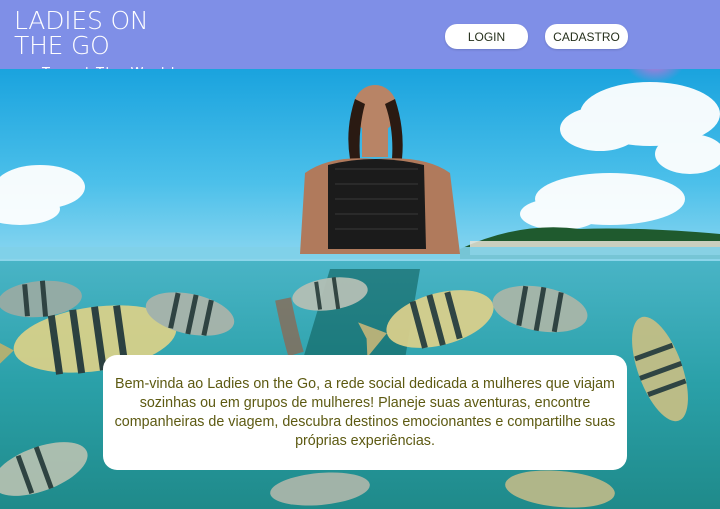 Image resolution: width=720 pixels, height=509 pixels. Describe the element at coordinates (586, 36) in the screenshot. I see `signup-button: CADASTRO` at that location.